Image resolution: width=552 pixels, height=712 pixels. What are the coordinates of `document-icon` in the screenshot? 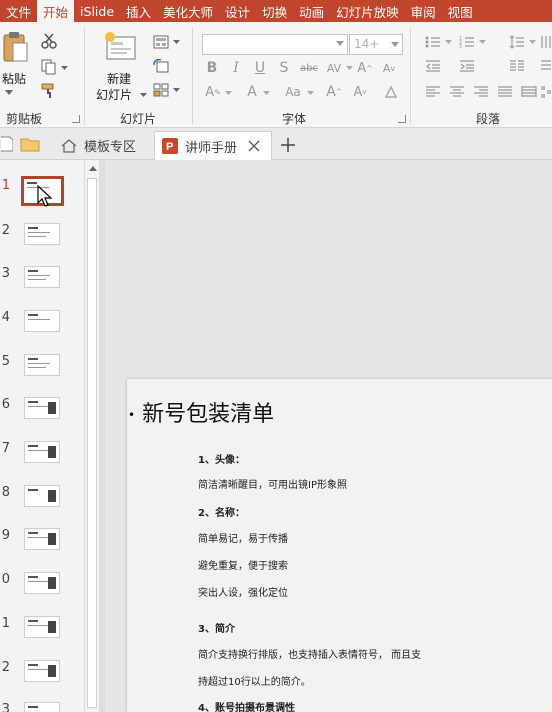 It's located at (7, 144).